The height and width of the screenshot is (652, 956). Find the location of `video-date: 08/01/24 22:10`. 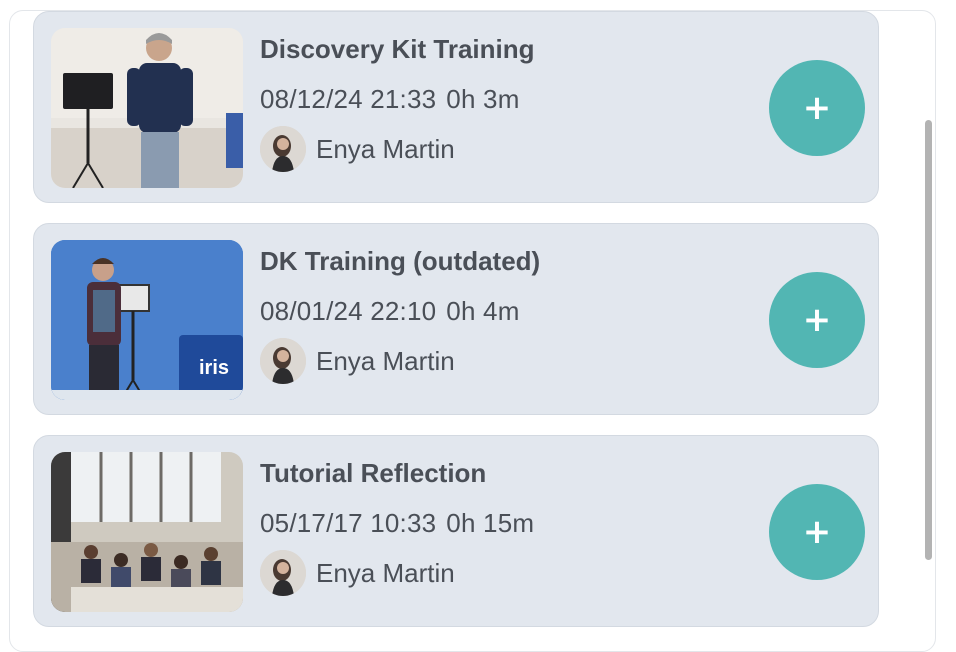

video-date: 08/01/24 22:10 is located at coordinates (348, 311).